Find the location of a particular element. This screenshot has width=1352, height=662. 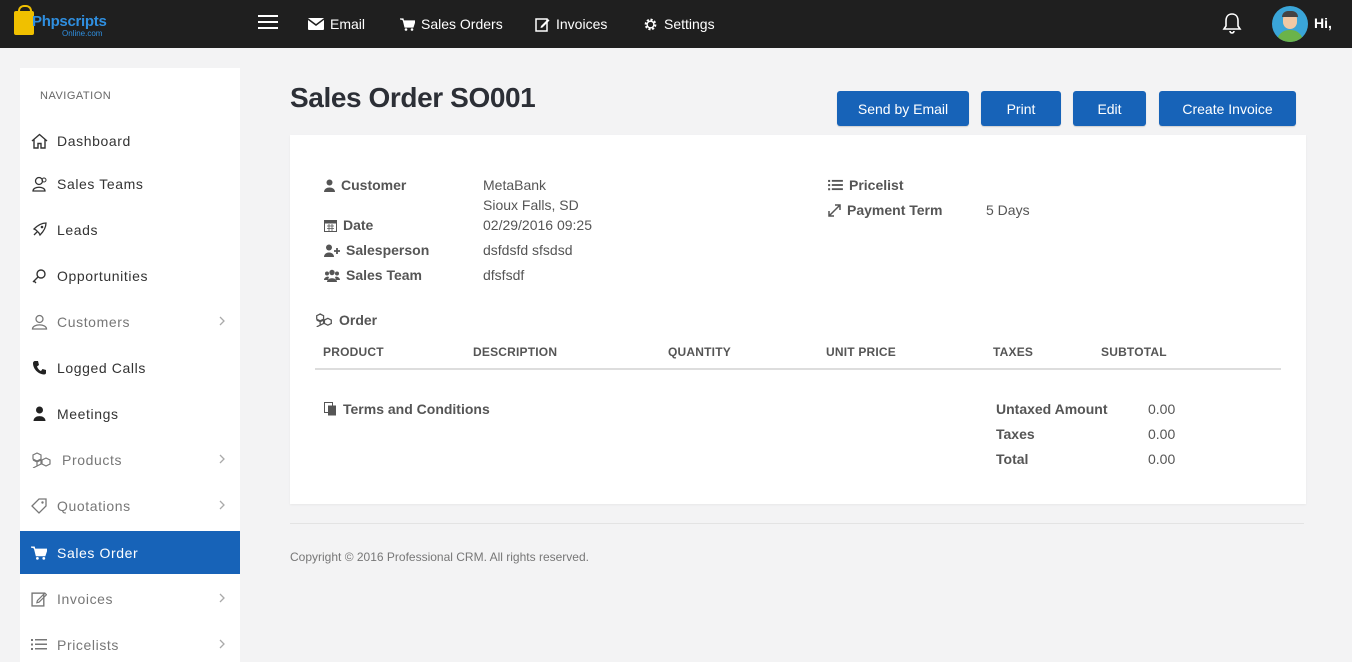

page-title: Sales Order SO001 is located at coordinates (413, 97).